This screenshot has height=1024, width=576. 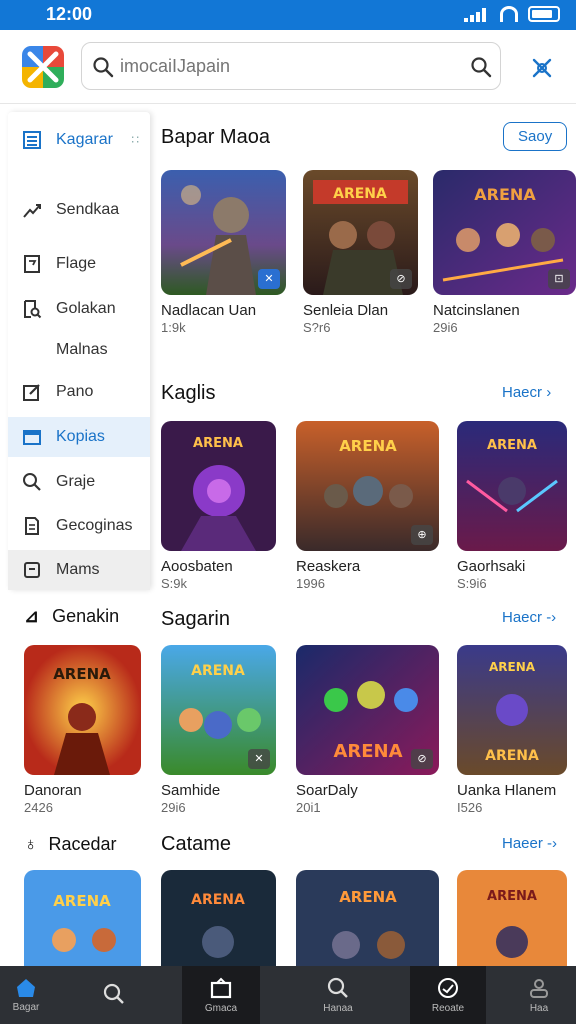 I want to click on game-card: ARENA ⊡ Natcinslanen 29i6, so click(x=504, y=255).